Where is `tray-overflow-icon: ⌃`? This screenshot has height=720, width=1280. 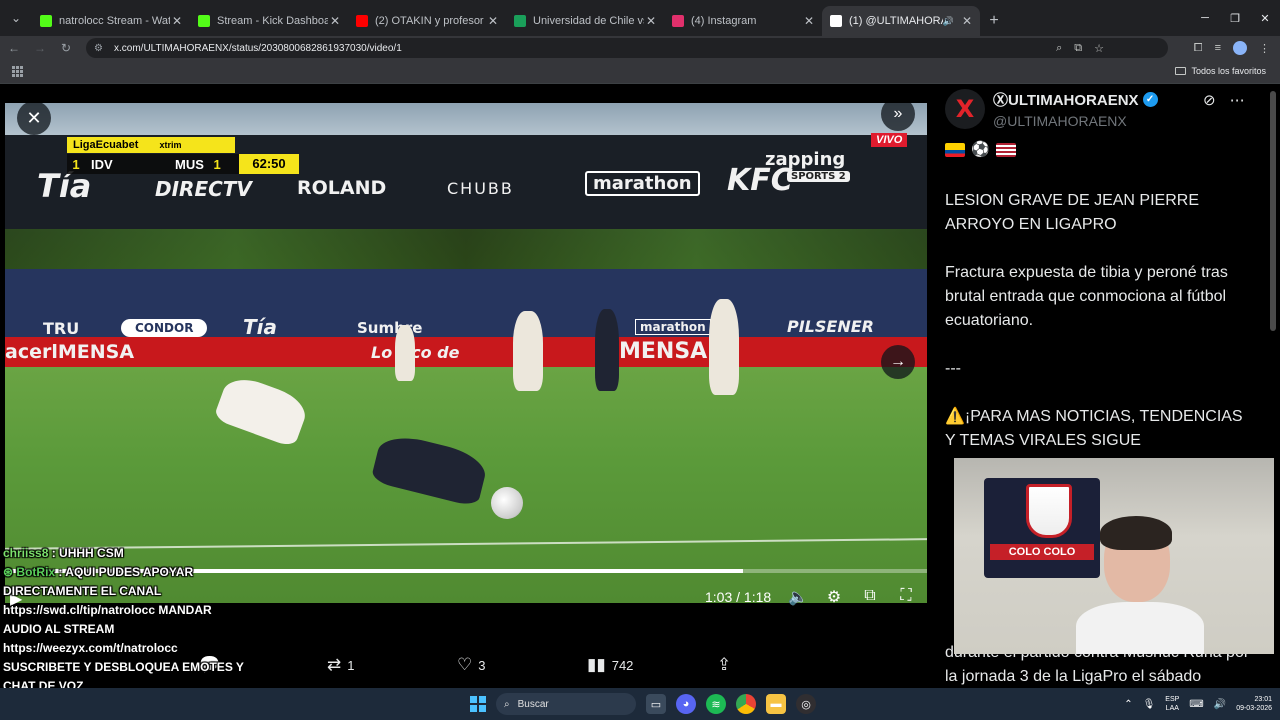
tray-overflow-icon: ⌃ is located at coordinates (1128, 704).